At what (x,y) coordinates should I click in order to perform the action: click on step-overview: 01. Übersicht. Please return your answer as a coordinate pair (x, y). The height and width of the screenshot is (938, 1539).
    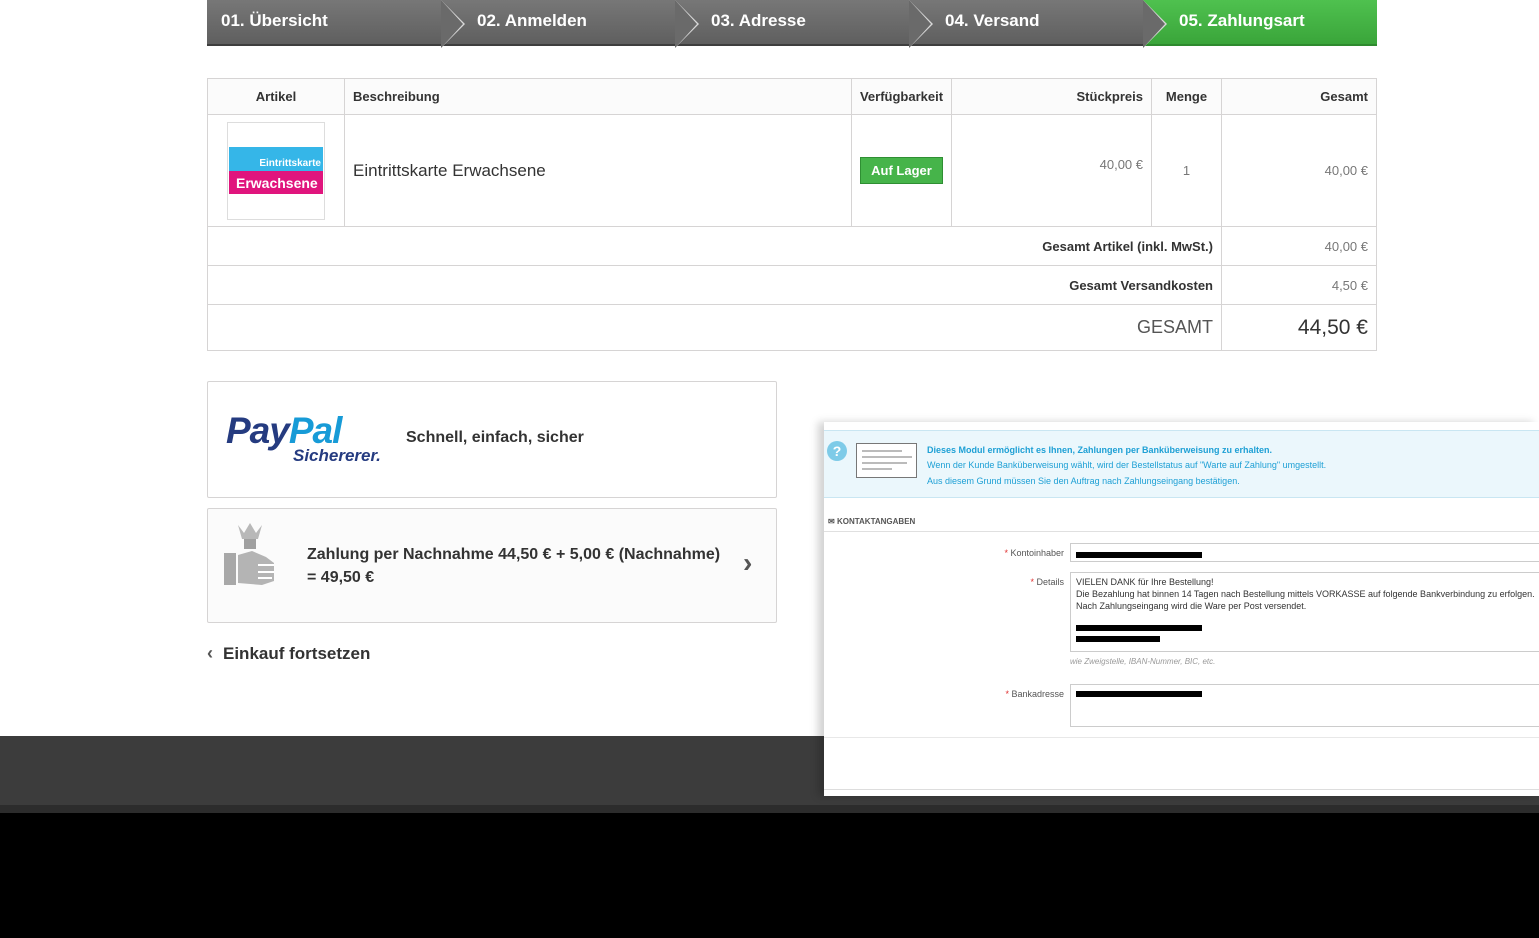
    Looking at the image, I should click on (336, 24).